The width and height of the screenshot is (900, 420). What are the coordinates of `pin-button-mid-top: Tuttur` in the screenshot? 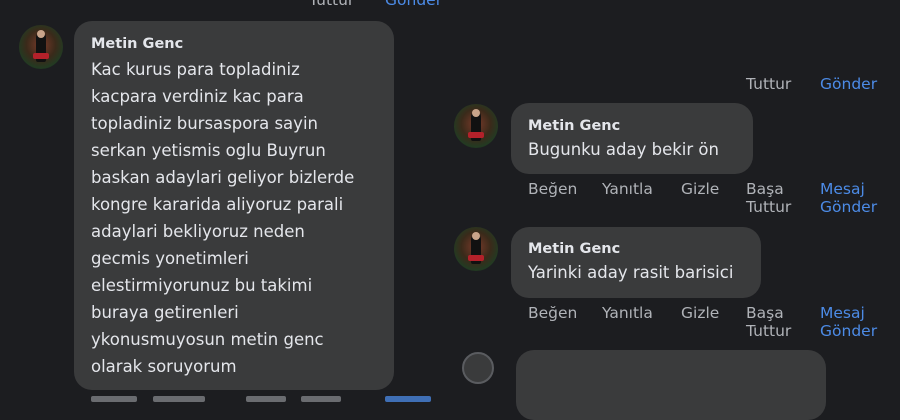 It's located at (768, 84).